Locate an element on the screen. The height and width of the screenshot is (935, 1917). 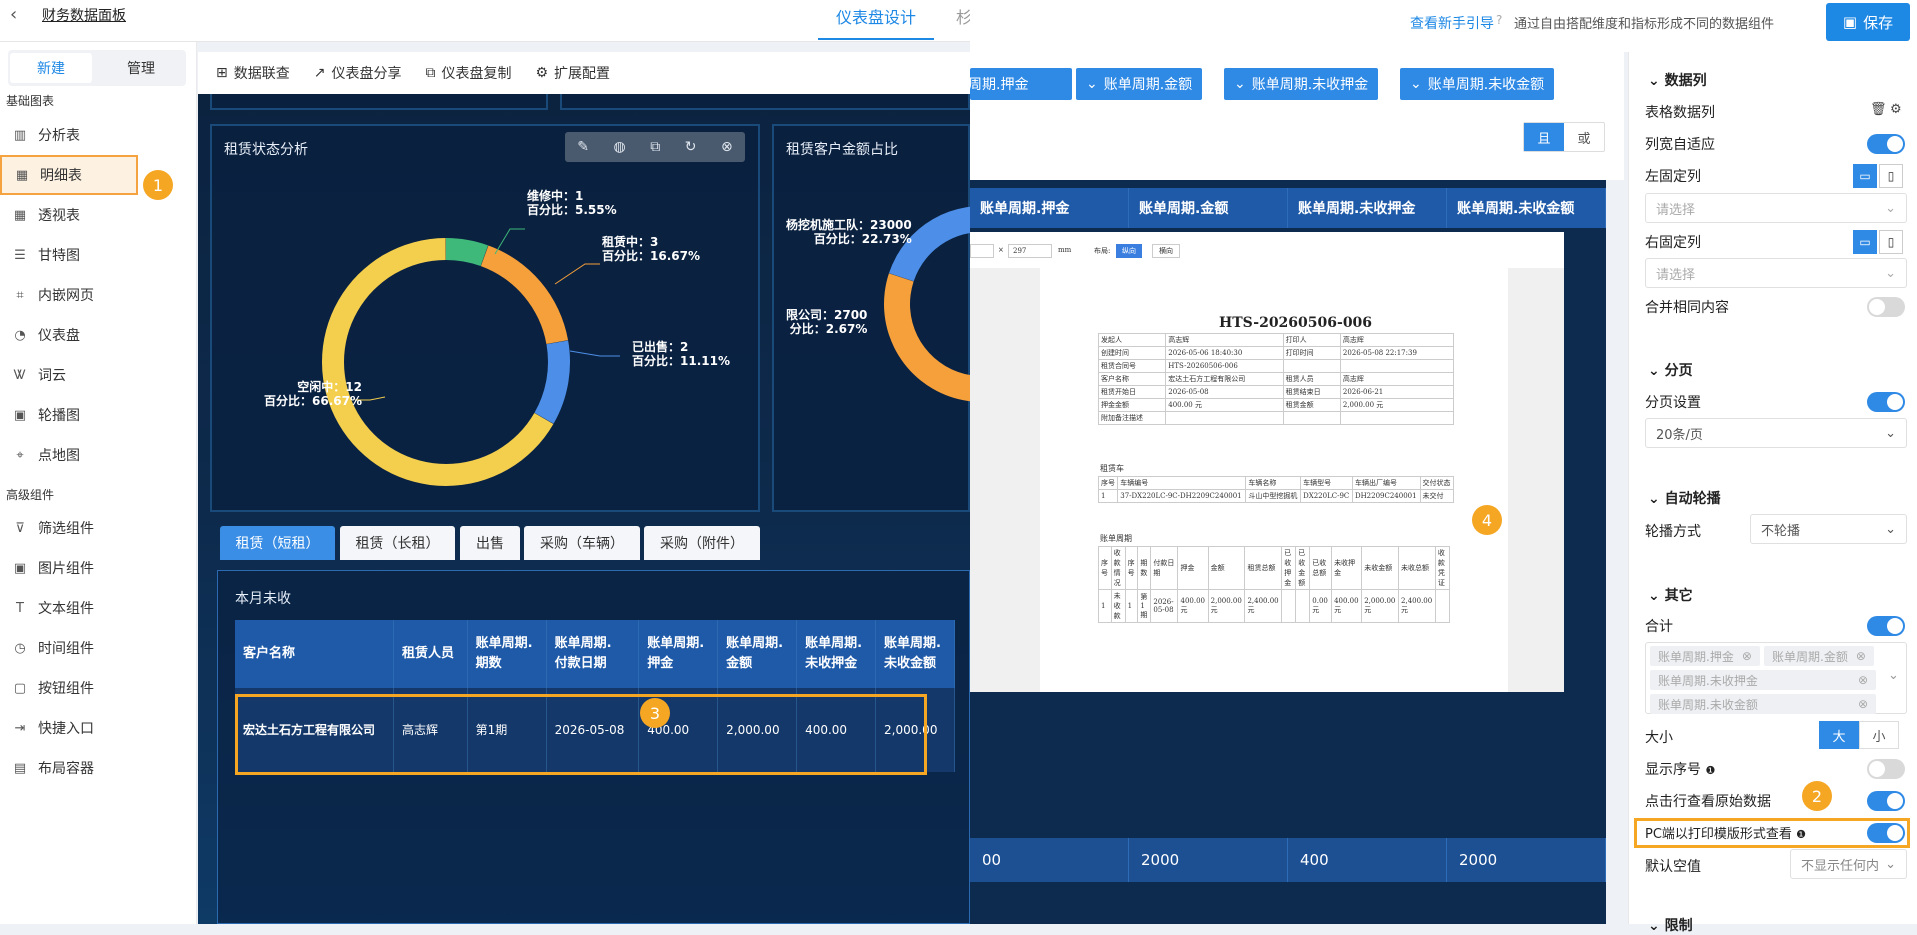
sidebar-item: Ꮤ 词云 is located at coordinates (98, 375).